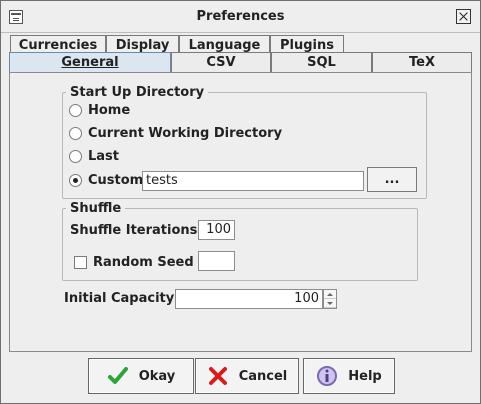 This screenshot has height=404, width=481. I want to click on tab-general: General, so click(90, 62).